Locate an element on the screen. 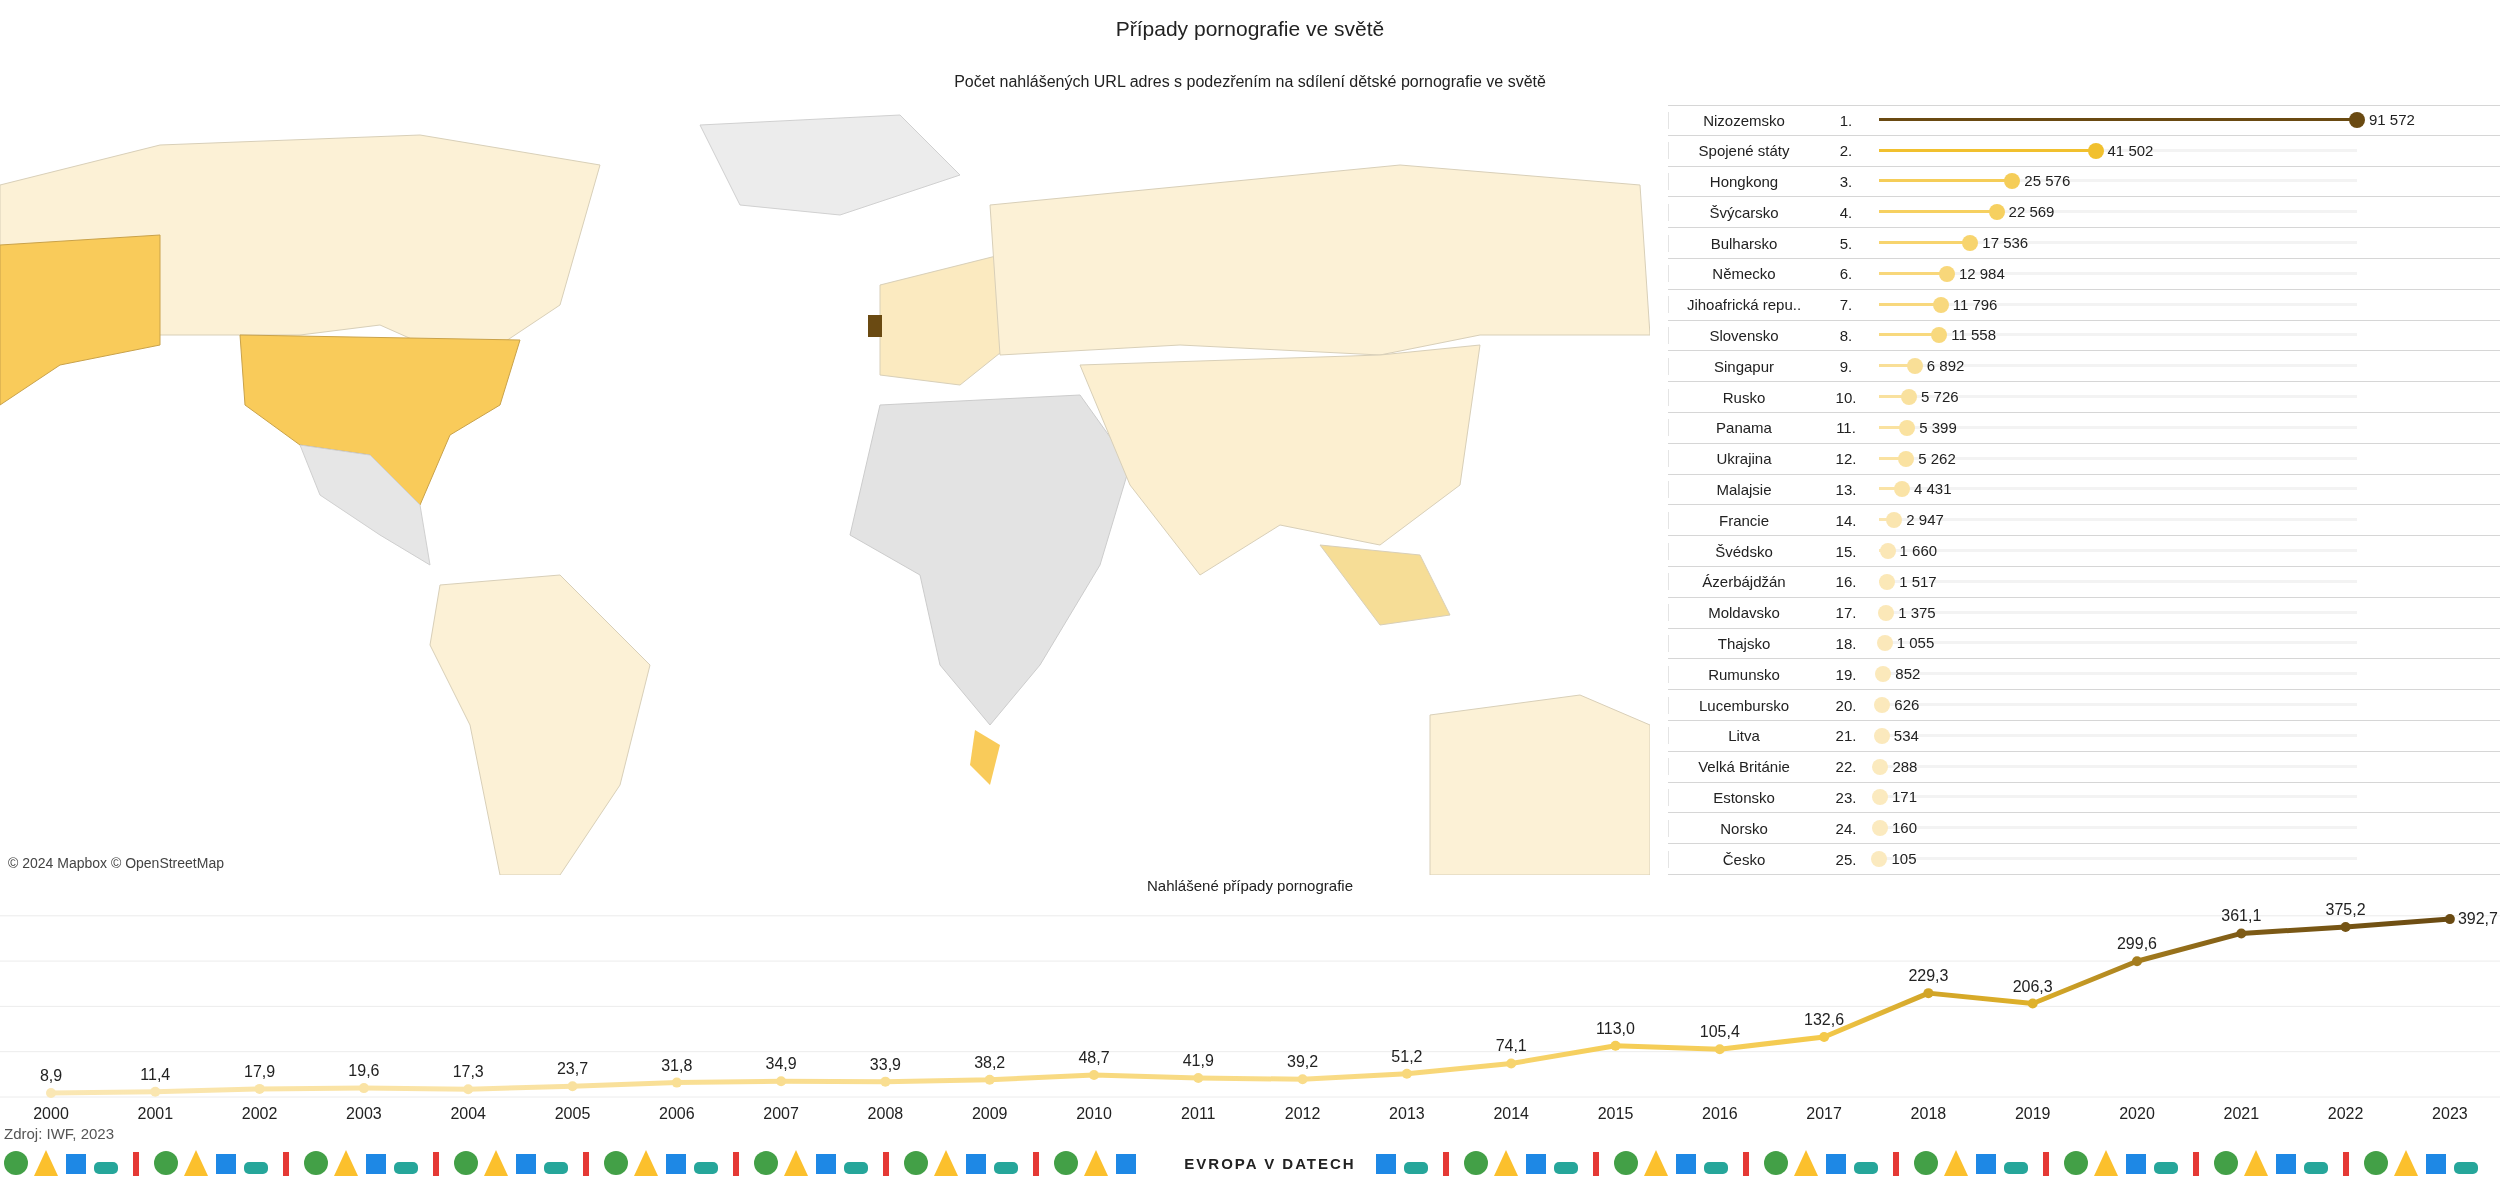 The width and height of the screenshot is (2500, 1181). country-name: Česko is located at coordinates (1743, 859).